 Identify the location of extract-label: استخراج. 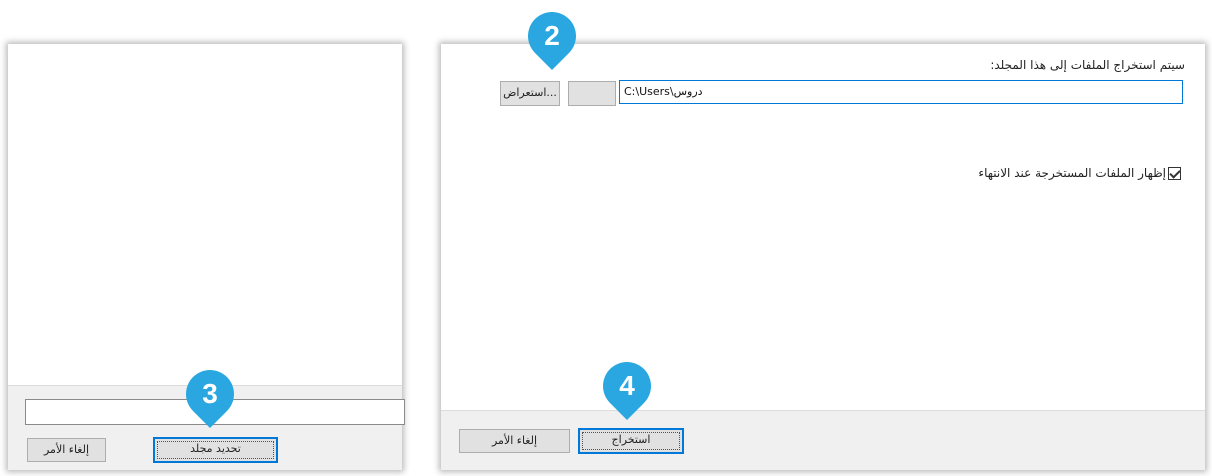
(631, 439).